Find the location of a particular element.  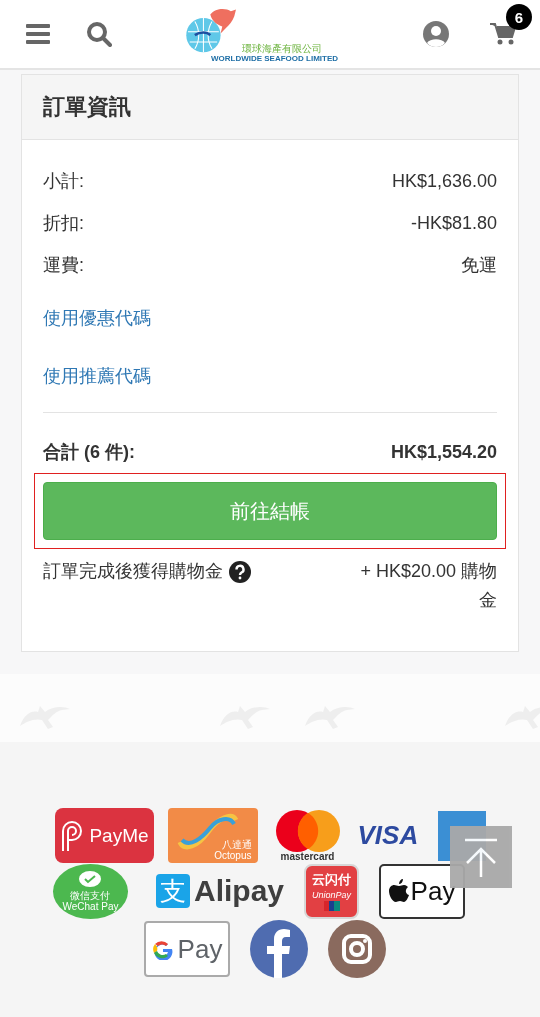

summary-value: HK$1,636.00 is located at coordinates (444, 181).